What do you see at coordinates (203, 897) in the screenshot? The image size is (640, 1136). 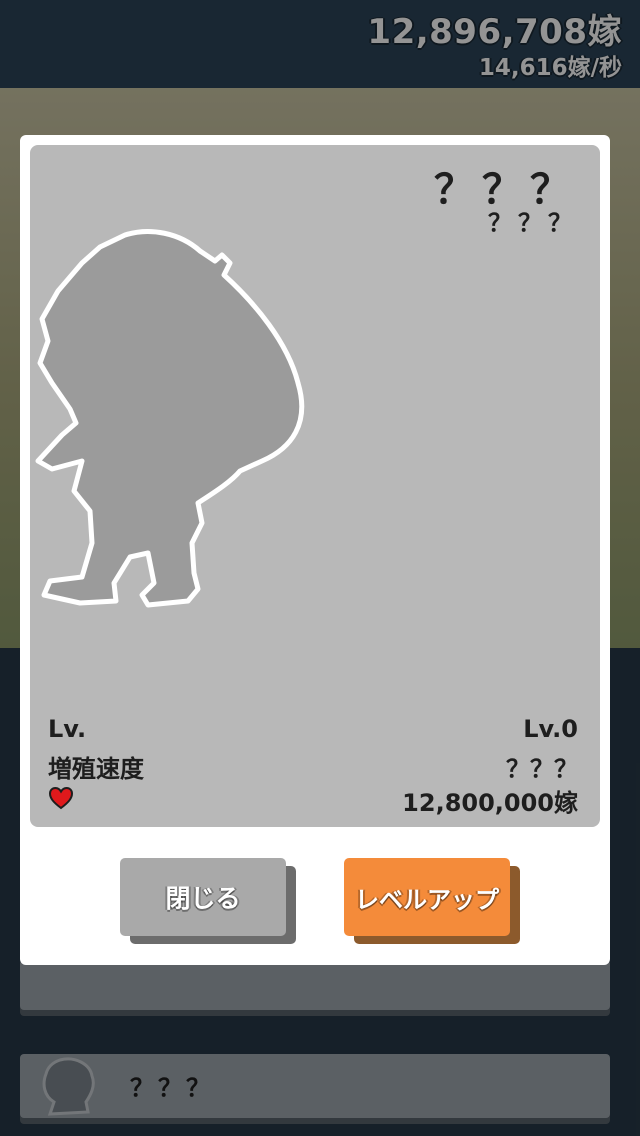 I see `close-button: 閉じる` at bounding box center [203, 897].